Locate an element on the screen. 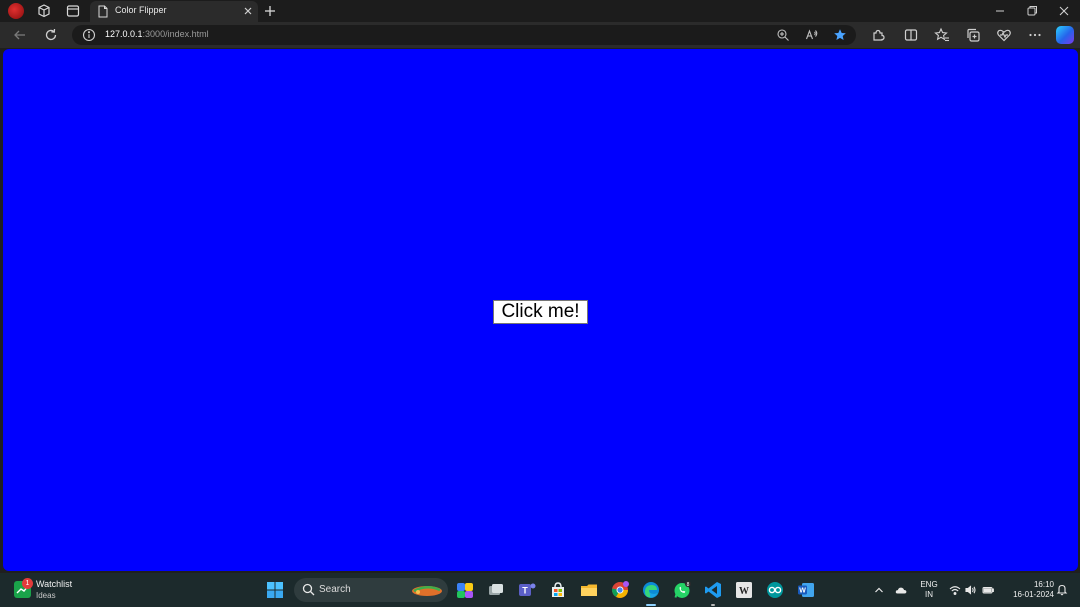  address-bar: 127.0.0.1:3000/index.html is located at coordinates (464, 35).